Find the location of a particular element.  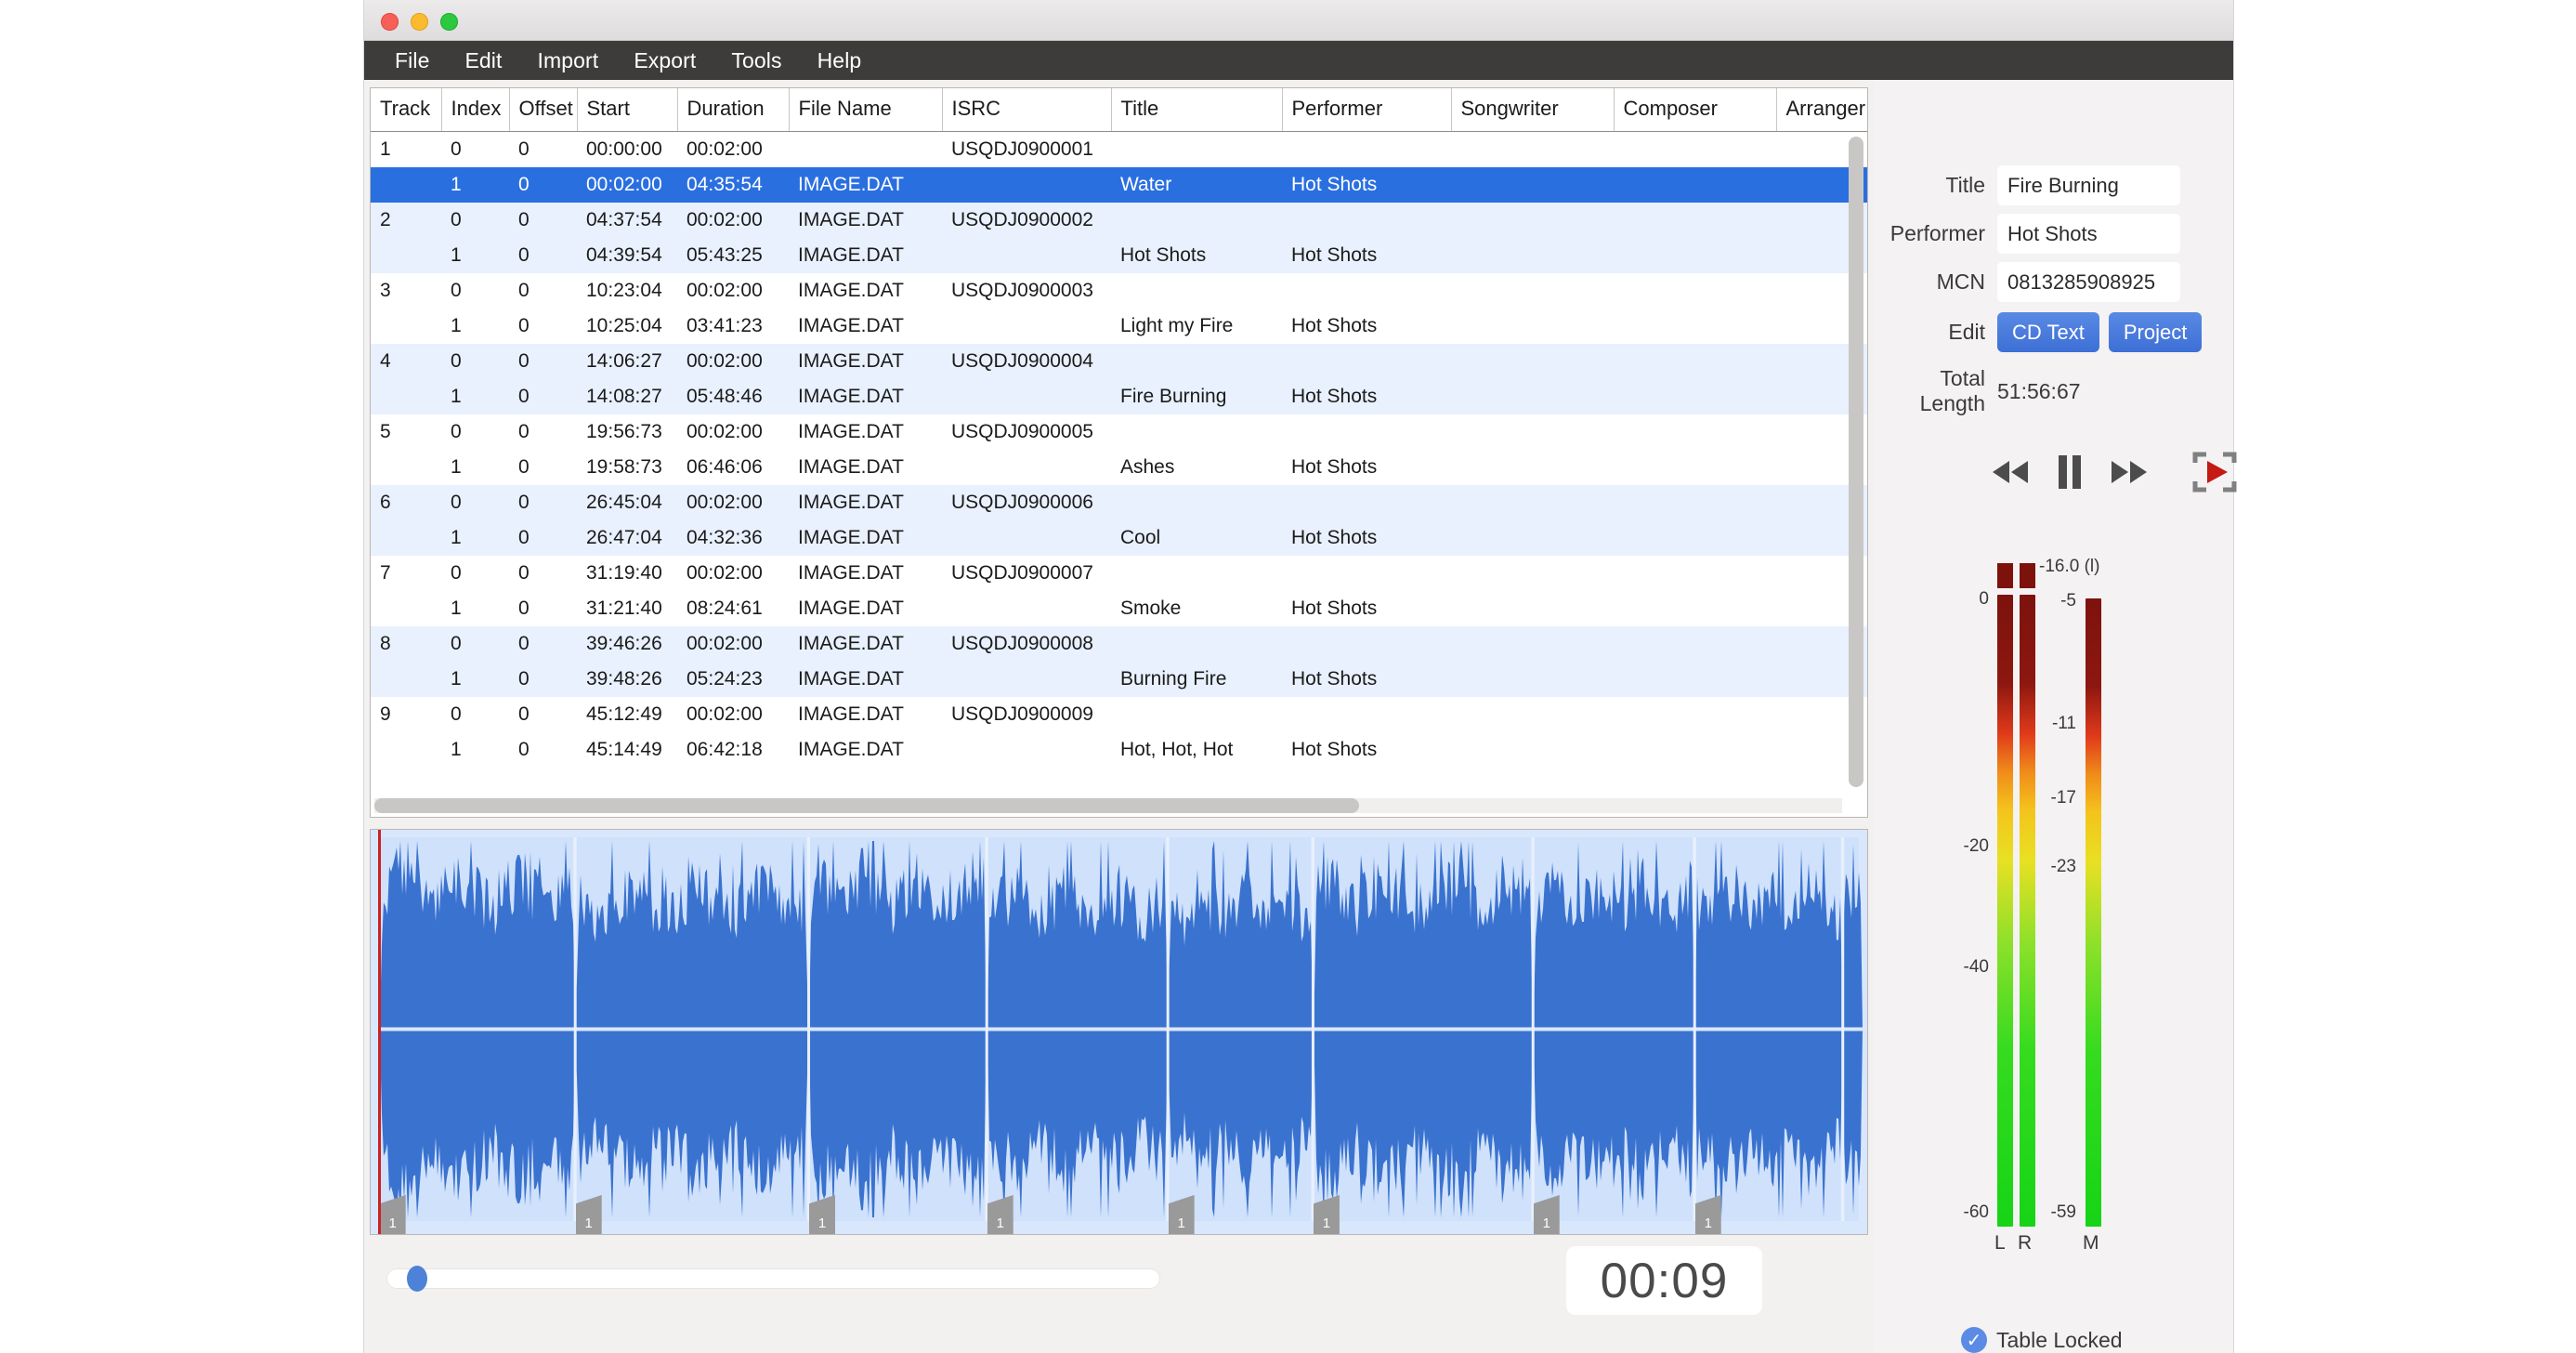

fast-forward-button is located at coordinates (2130, 472).